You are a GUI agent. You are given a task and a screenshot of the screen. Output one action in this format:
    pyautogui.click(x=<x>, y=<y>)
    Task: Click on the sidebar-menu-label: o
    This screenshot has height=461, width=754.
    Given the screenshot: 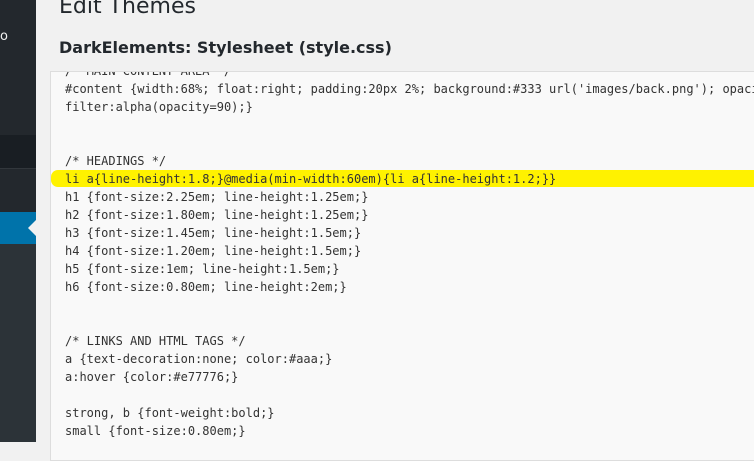 What is the action you would take?
    pyautogui.click(x=4, y=36)
    